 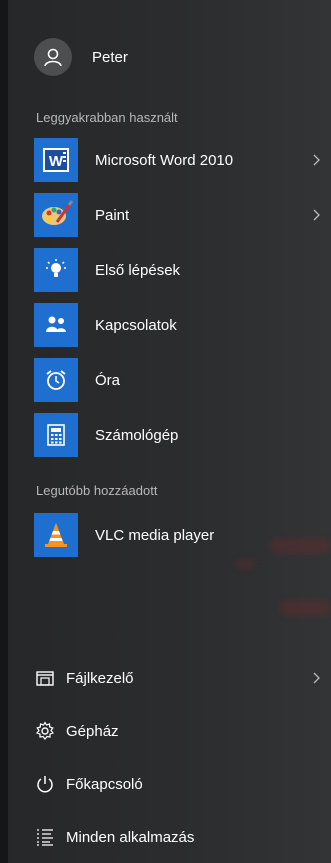 I want to click on app-item-alarms: Óra, so click(x=182, y=380).